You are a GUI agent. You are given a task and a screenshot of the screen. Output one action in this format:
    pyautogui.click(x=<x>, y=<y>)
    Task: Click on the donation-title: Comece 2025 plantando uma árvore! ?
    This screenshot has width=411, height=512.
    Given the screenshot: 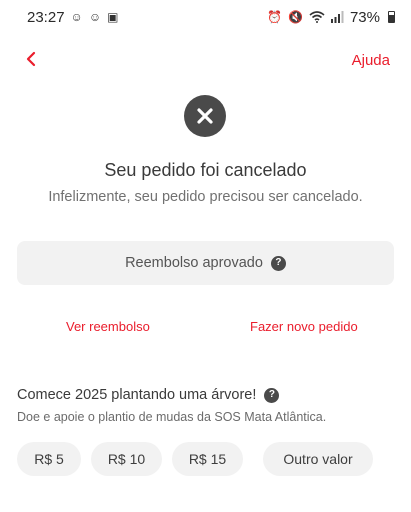 What is the action you would take?
    pyautogui.click(x=148, y=395)
    